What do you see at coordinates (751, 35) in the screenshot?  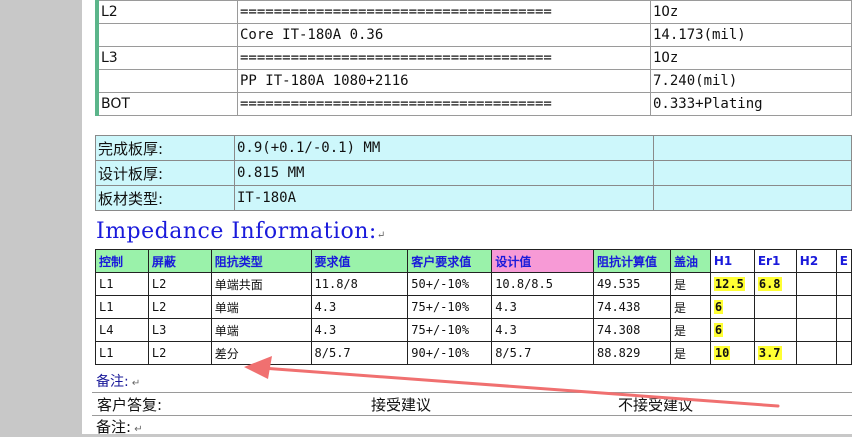 I see `stackup-value: 14.173(mil)` at bounding box center [751, 35].